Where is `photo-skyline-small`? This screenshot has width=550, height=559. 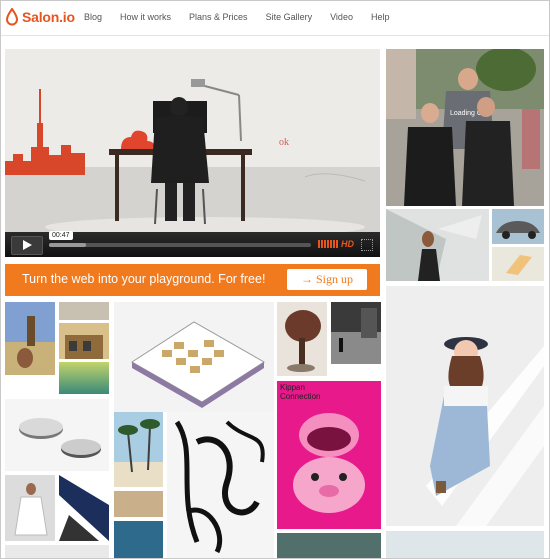
photo-skyline-small is located at coordinates (84, 311).